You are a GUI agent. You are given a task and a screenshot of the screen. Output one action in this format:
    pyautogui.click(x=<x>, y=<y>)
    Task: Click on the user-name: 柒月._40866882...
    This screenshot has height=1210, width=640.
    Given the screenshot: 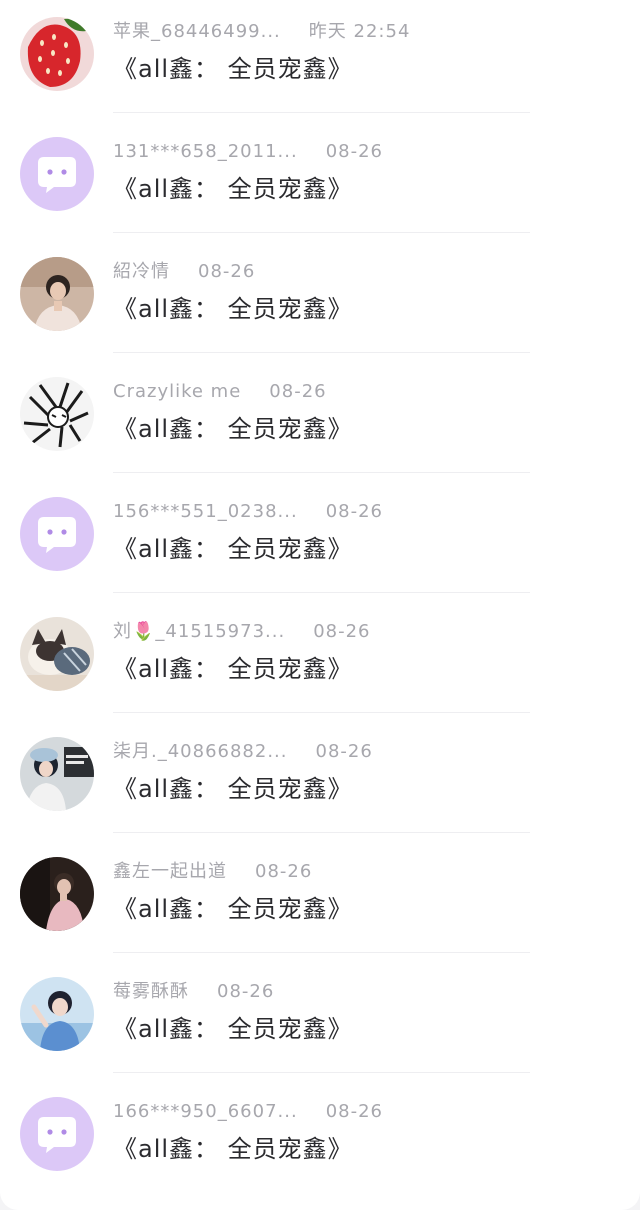 What is the action you would take?
    pyautogui.click(x=200, y=751)
    